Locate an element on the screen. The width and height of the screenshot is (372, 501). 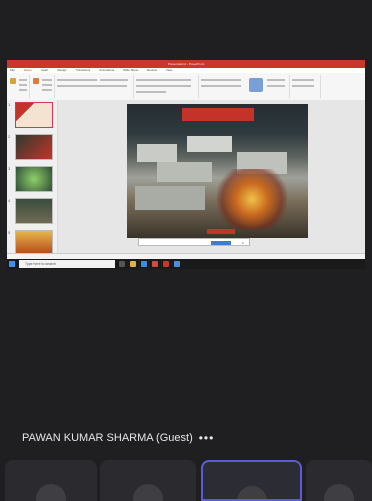
more-options-icon: ••• is located at coordinates (207, 438).